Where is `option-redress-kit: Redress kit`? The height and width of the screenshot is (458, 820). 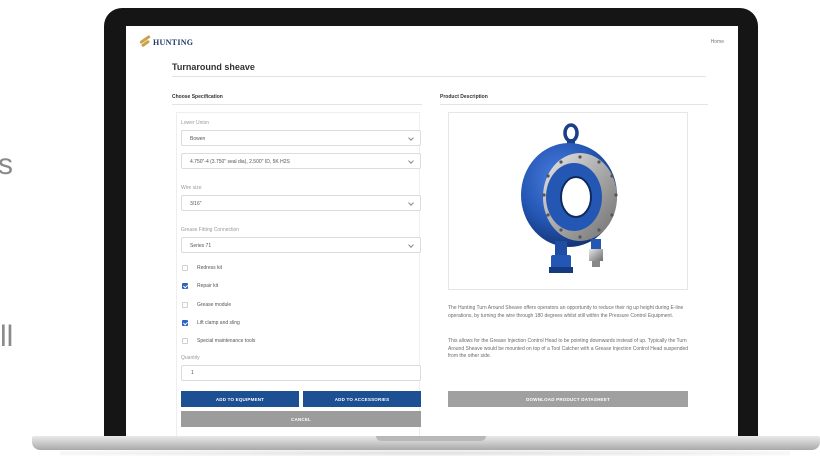
option-redress-kit: Redress kit is located at coordinates (202, 268).